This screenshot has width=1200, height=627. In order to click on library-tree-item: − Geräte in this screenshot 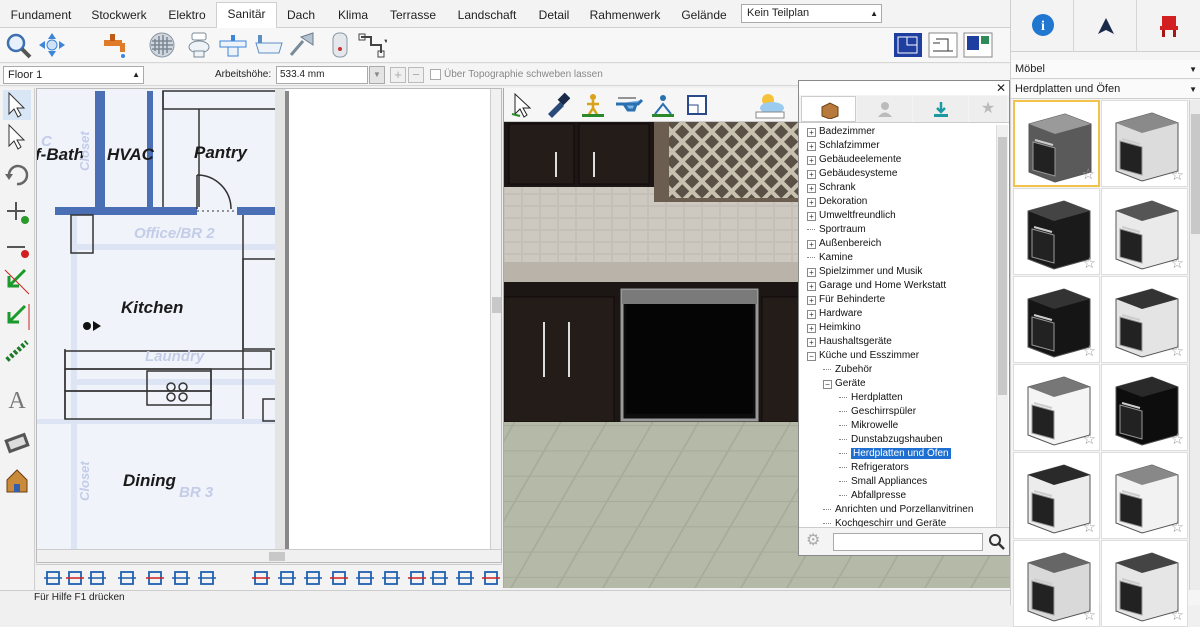, I will do `click(844, 384)`.